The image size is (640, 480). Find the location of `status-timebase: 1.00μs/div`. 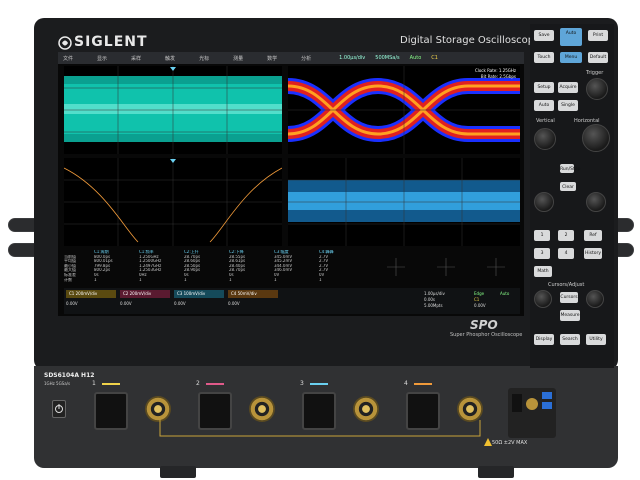

status-timebase: 1.00μs/div is located at coordinates (352, 58).